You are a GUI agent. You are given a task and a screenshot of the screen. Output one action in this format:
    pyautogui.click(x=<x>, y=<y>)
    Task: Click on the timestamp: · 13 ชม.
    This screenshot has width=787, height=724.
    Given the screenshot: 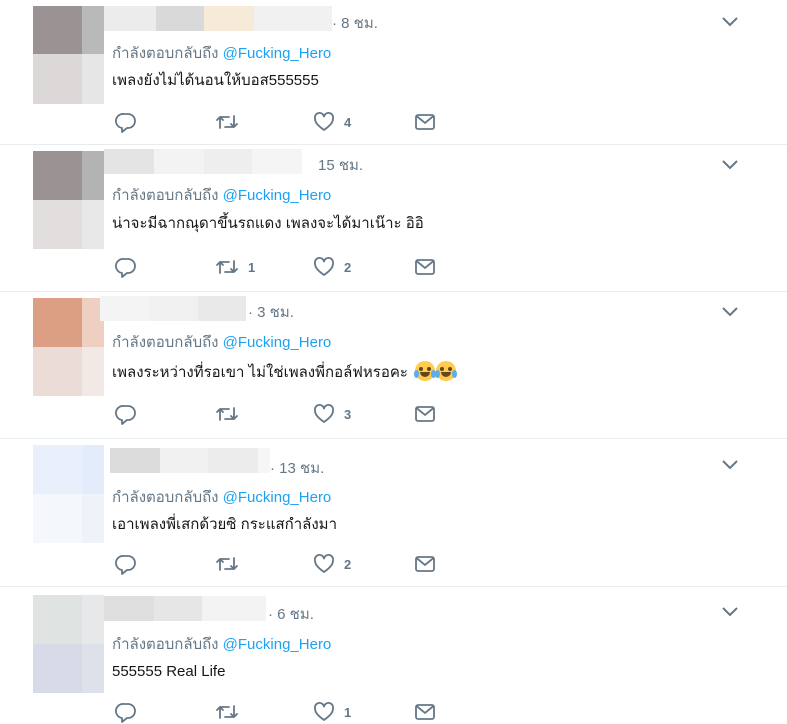 What is the action you would take?
    pyautogui.click(x=297, y=468)
    